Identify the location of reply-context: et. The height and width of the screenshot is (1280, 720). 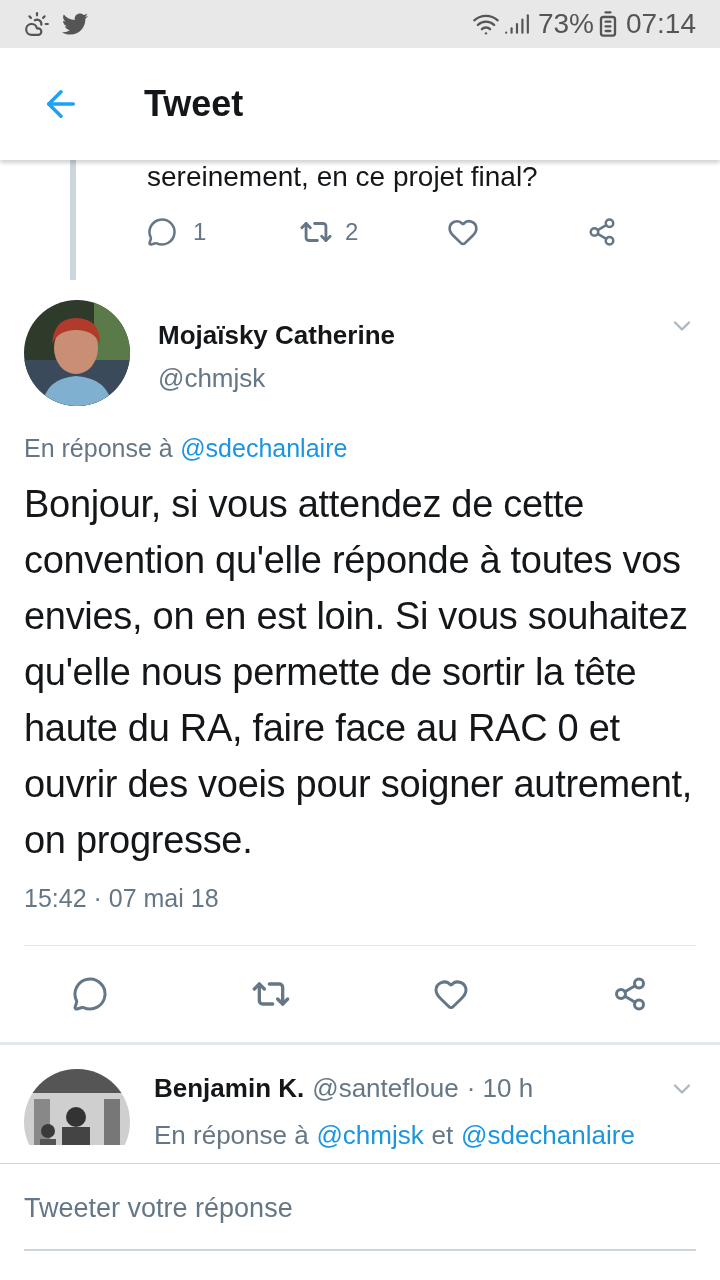
(442, 1135).